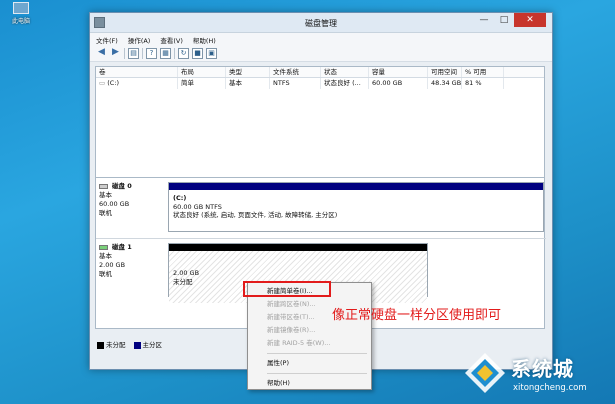 The height and width of the screenshot is (404, 615). What do you see at coordinates (21, 8) in the screenshot?
I see `computer-icon` at bounding box center [21, 8].